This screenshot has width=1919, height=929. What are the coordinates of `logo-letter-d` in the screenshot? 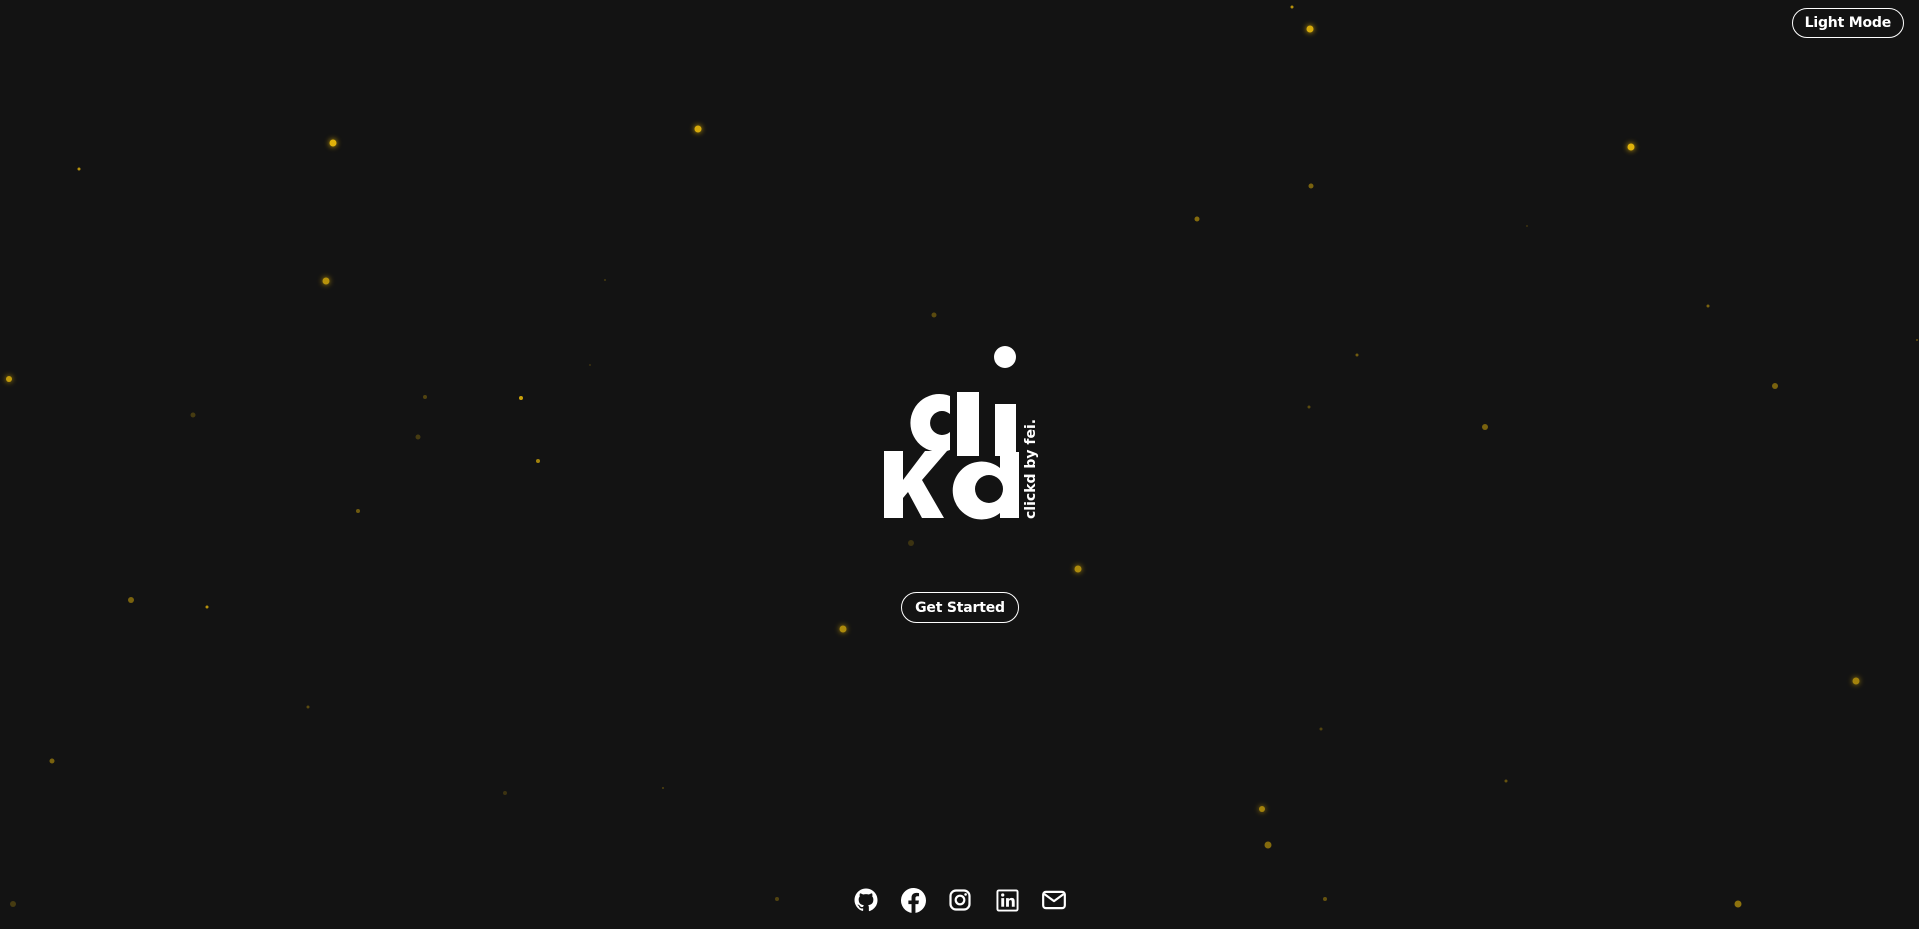 It's located at (985, 486).